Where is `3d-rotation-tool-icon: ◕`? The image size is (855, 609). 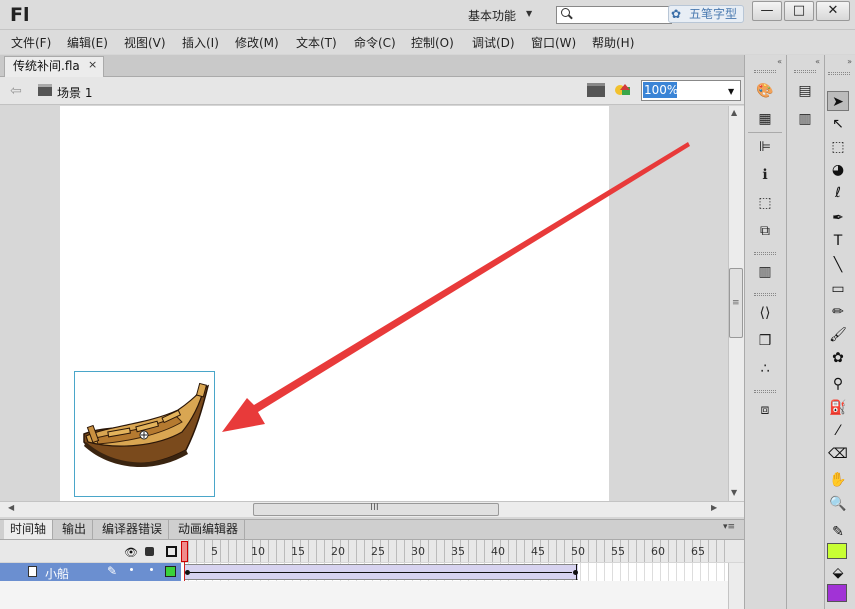
3d-rotation-tool-icon: ◕ is located at coordinates (838, 170).